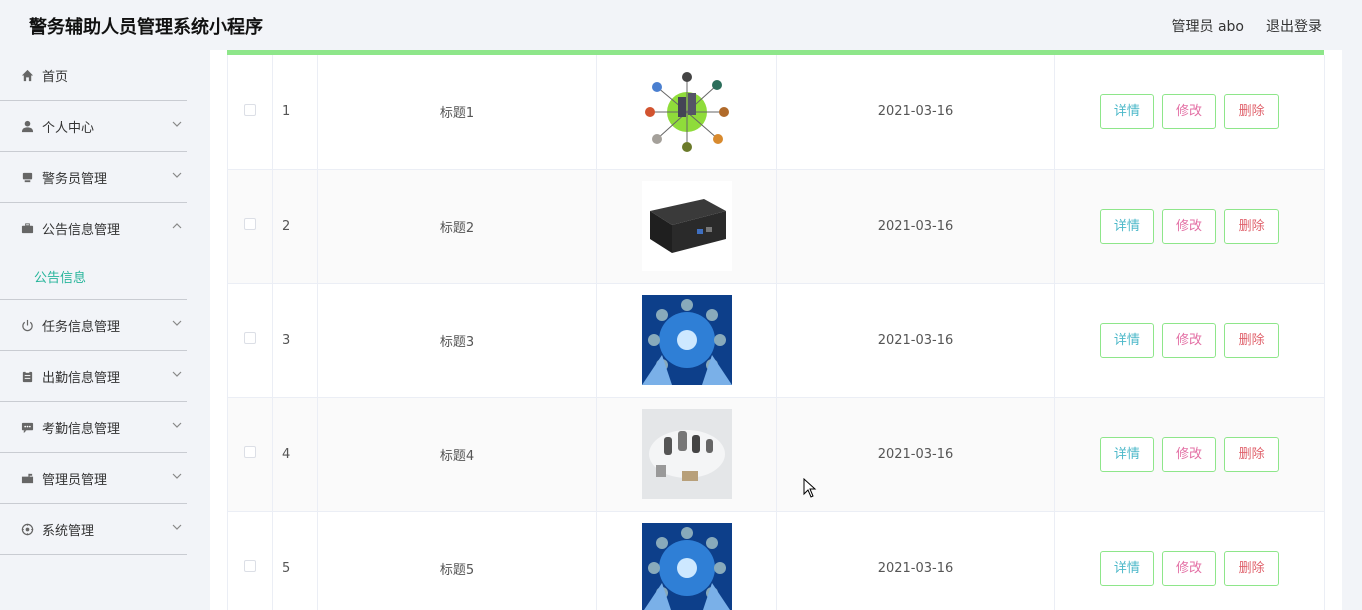 This screenshot has width=1362, height=610. Describe the element at coordinates (295, 226) in the screenshot. I see `row-index: 2` at that location.